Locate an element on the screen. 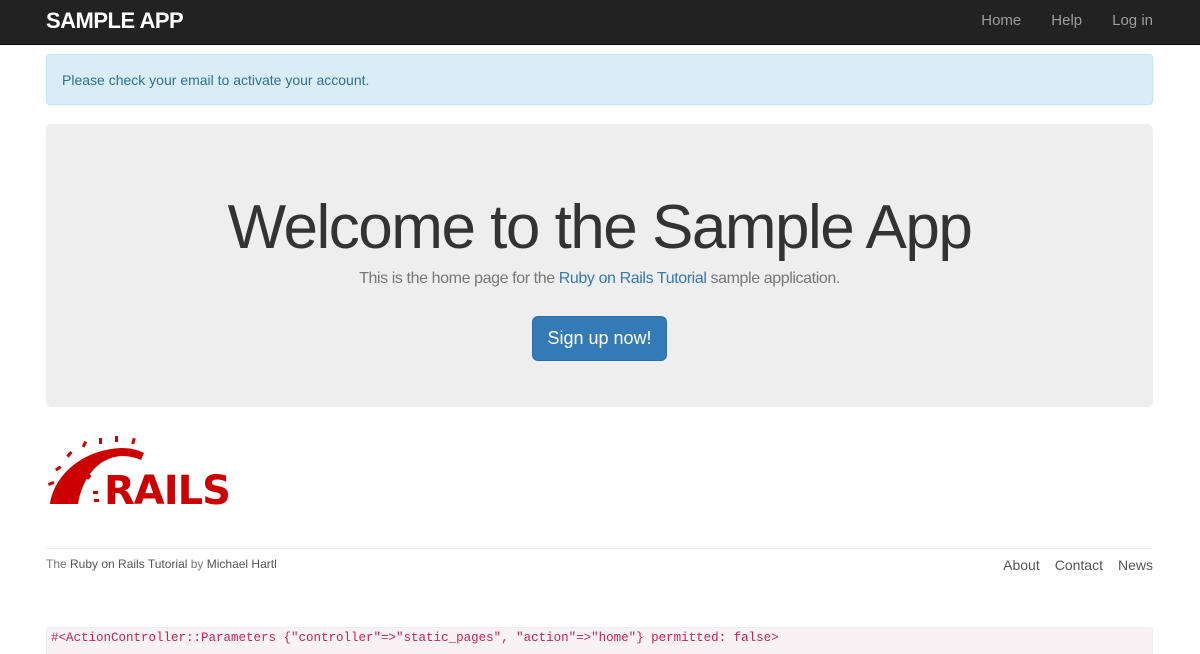  subtitle-suffix: sample application. is located at coordinates (773, 278).